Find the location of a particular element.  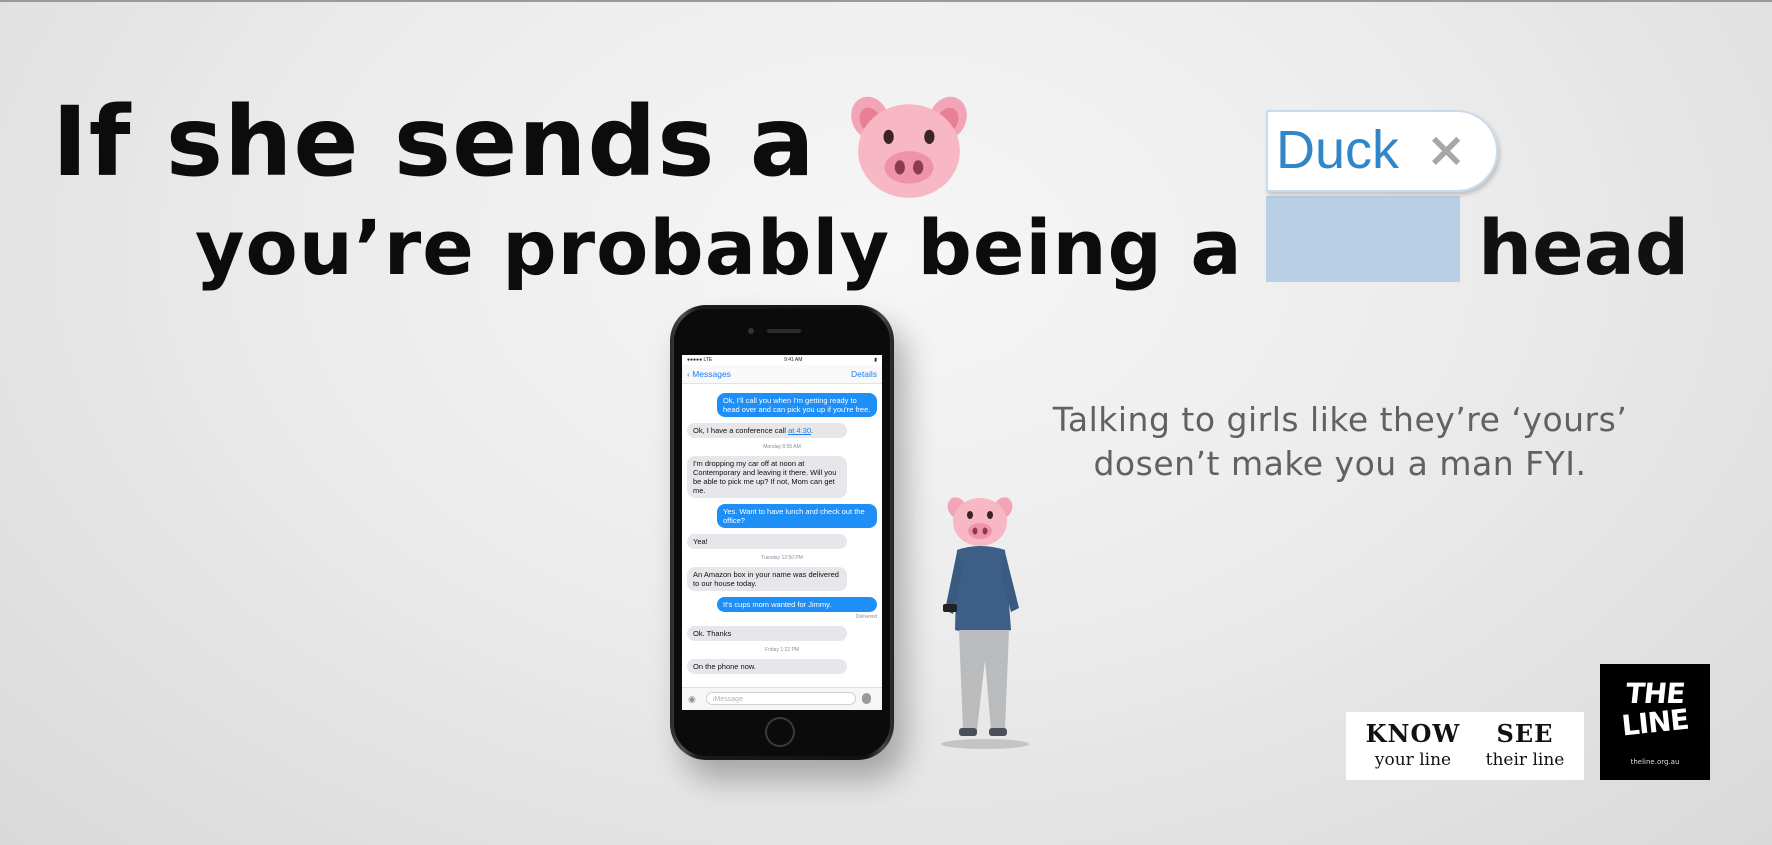

received-message-bubble: Yea! is located at coordinates (767, 541).